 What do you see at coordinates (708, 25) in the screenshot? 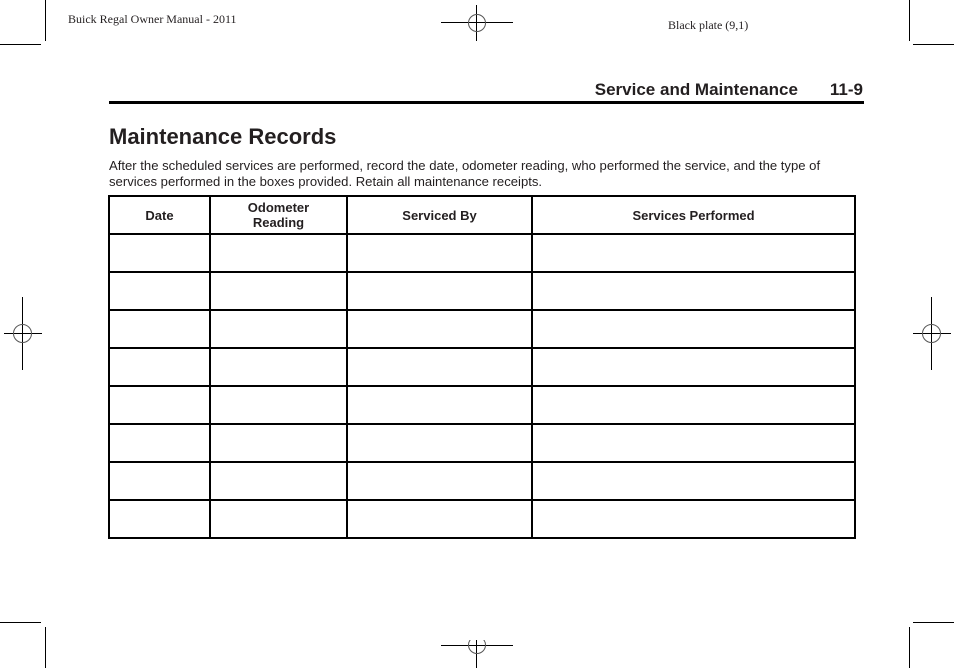
I see `print-slug-plate: Black plate (9,1)` at bounding box center [708, 25].